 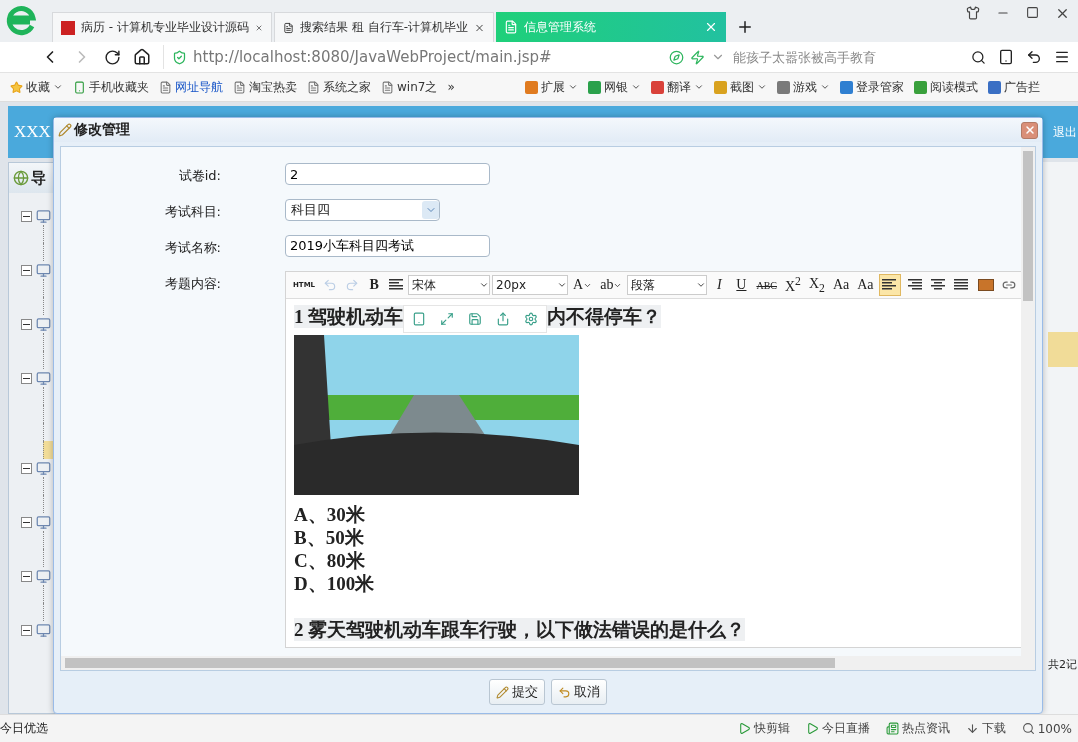 What do you see at coordinates (711, 27) in the screenshot?
I see `close-tab-button` at bounding box center [711, 27].